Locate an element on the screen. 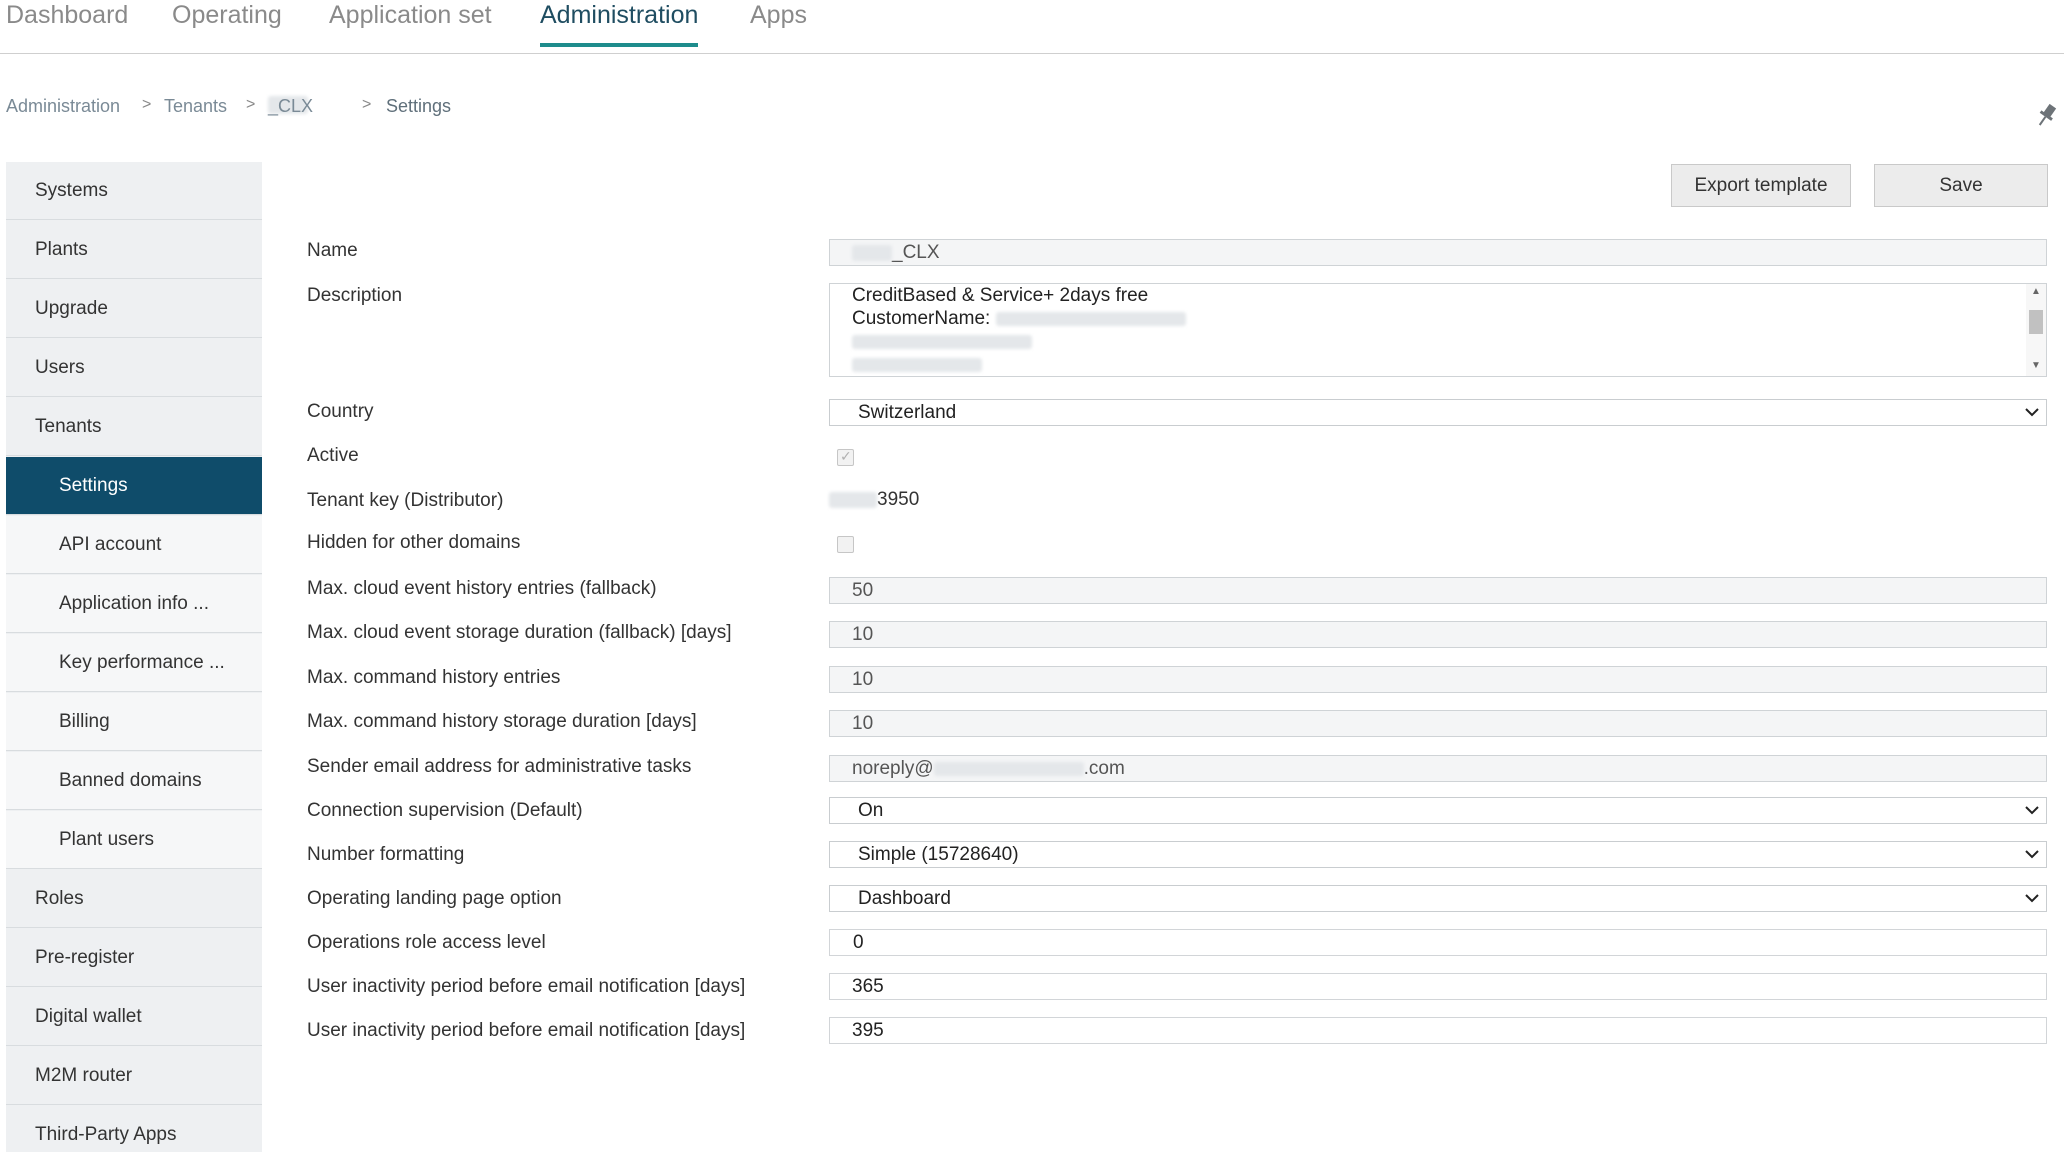  max-command-entries-field: 10 is located at coordinates (1438, 679).